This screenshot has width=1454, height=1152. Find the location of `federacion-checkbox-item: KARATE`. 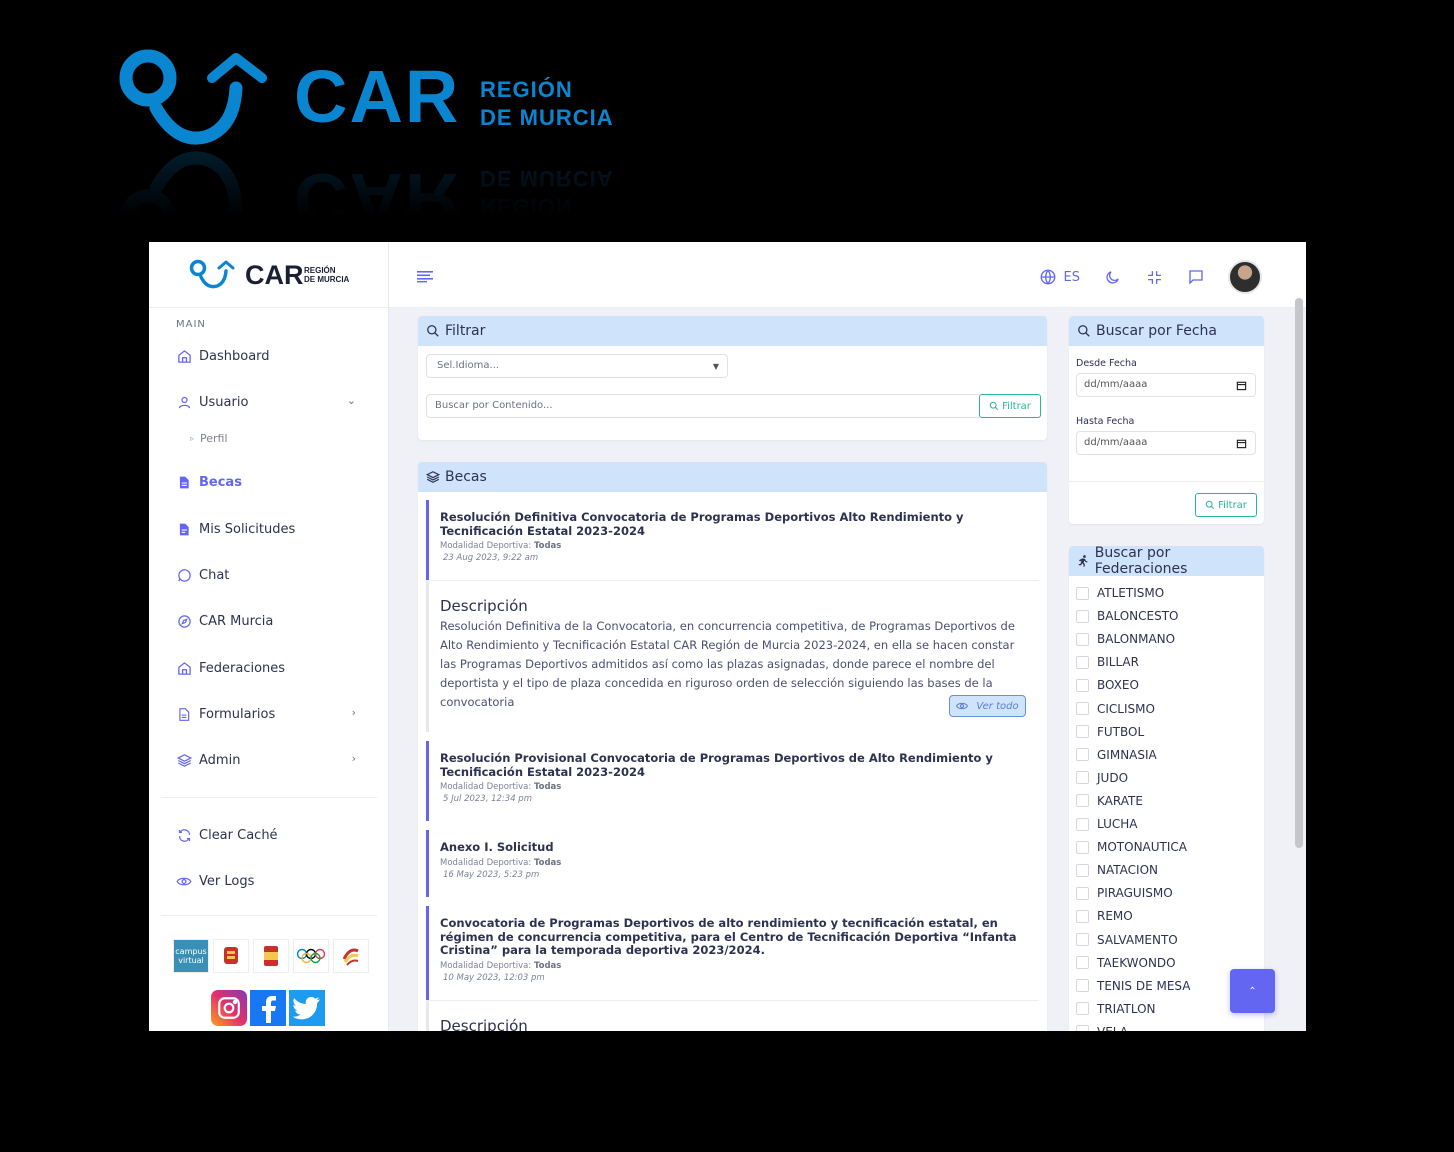

federacion-checkbox-item: KARATE is located at coordinates (1109, 801).